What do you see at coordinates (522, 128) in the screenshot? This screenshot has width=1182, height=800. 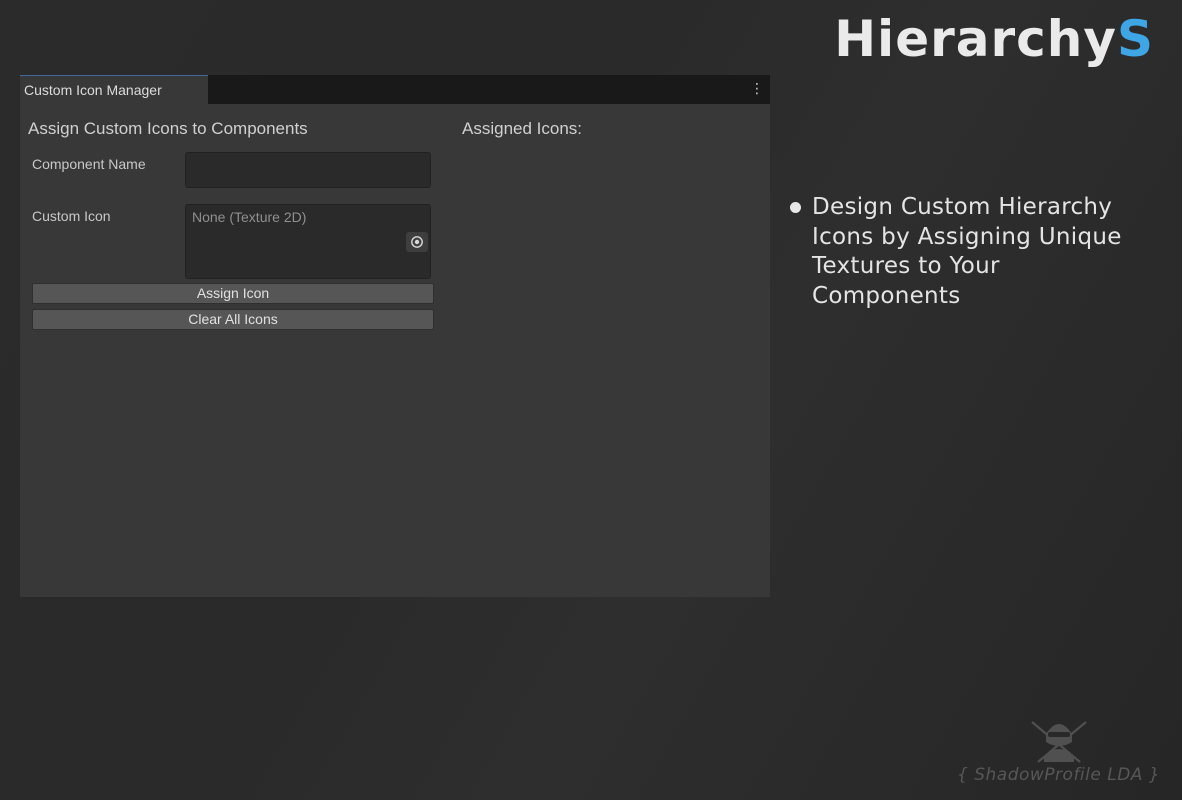 I see `assigned-icons-title: Assigned Icons:` at bounding box center [522, 128].